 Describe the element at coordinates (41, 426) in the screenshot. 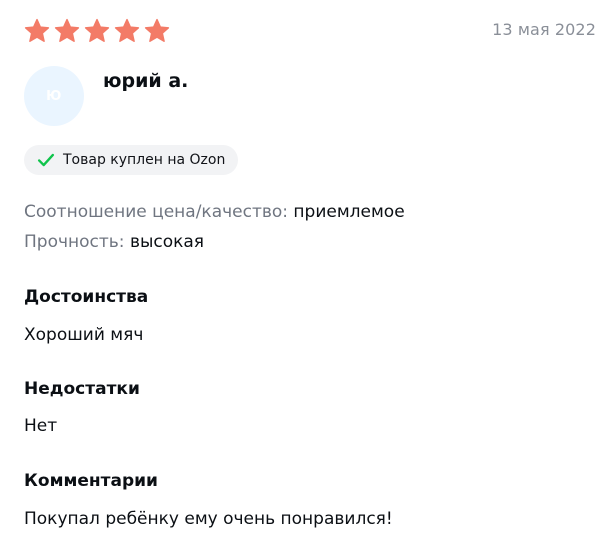

I see `section-text-cons: Нет` at that location.